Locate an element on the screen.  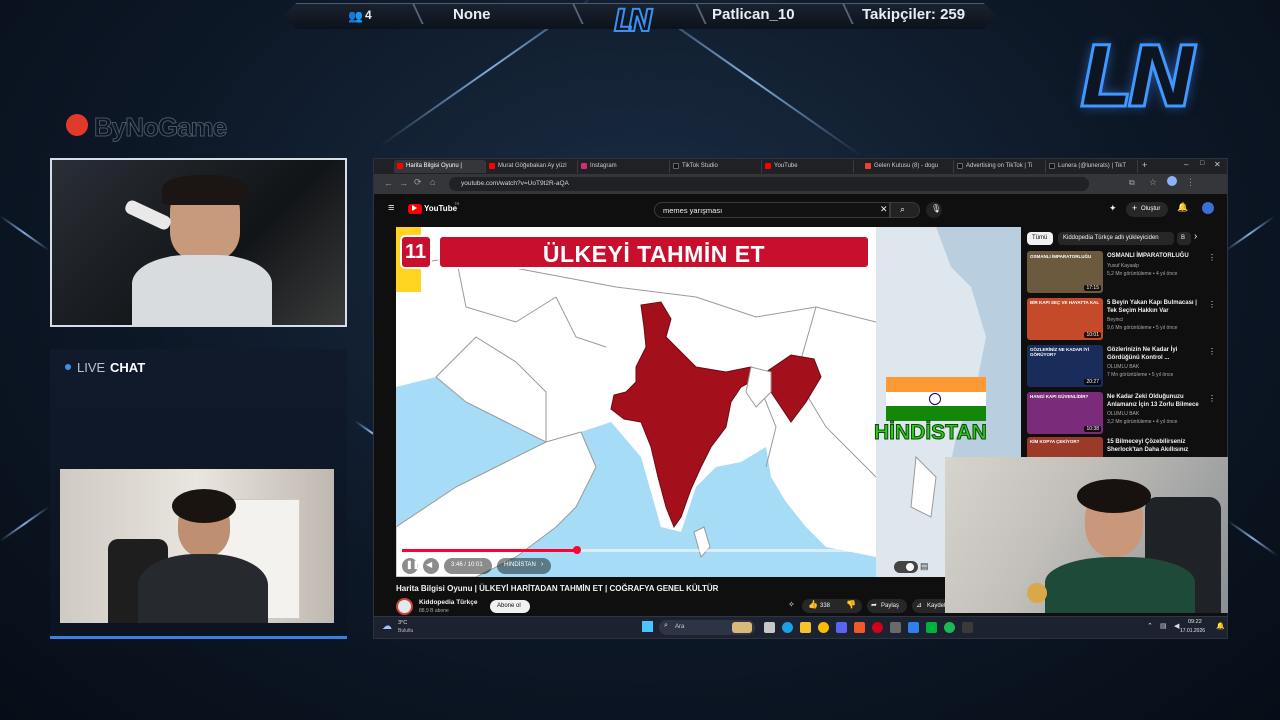
volume-button: ◀ is located at coordinates (431, 566).